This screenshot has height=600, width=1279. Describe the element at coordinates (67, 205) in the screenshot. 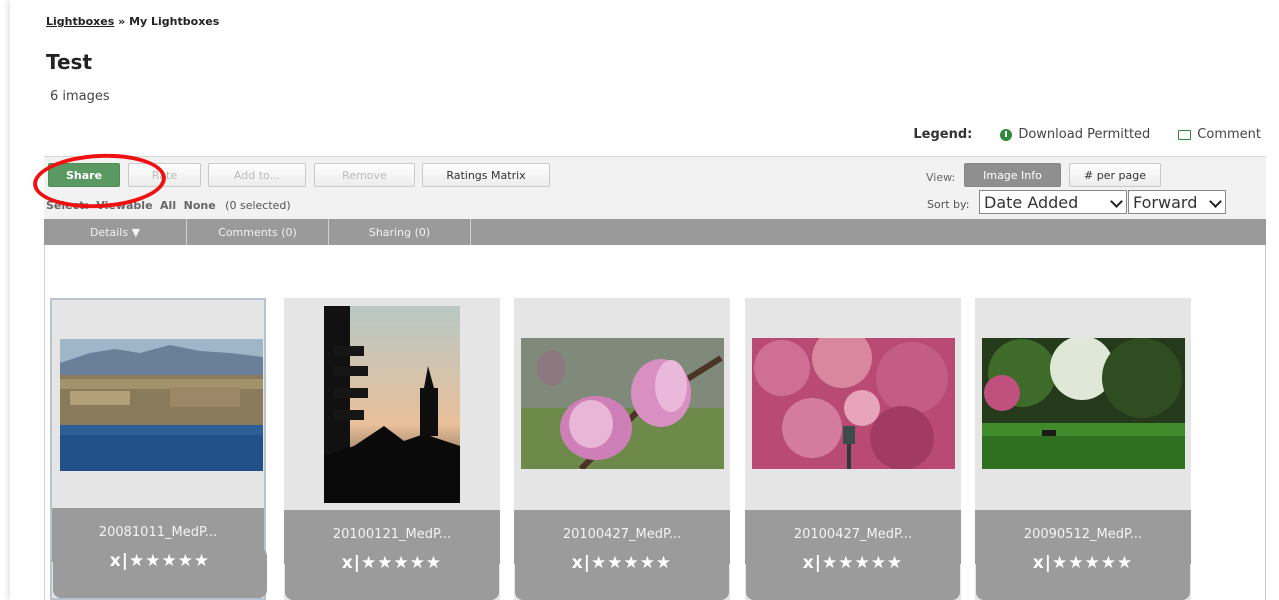

I see `select-label: Select:` at that location.